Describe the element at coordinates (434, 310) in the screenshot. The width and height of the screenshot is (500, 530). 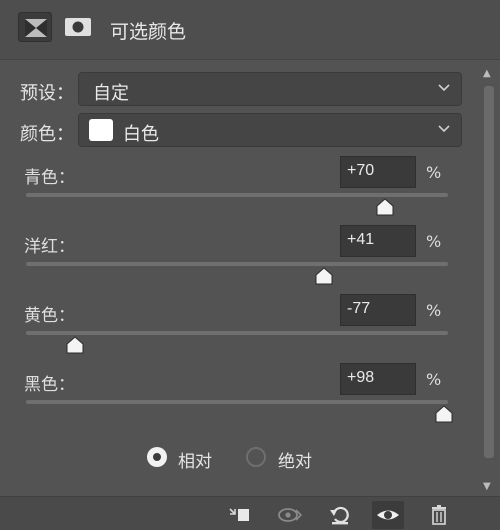
I see `yellow-percent-unit: %` at that location.